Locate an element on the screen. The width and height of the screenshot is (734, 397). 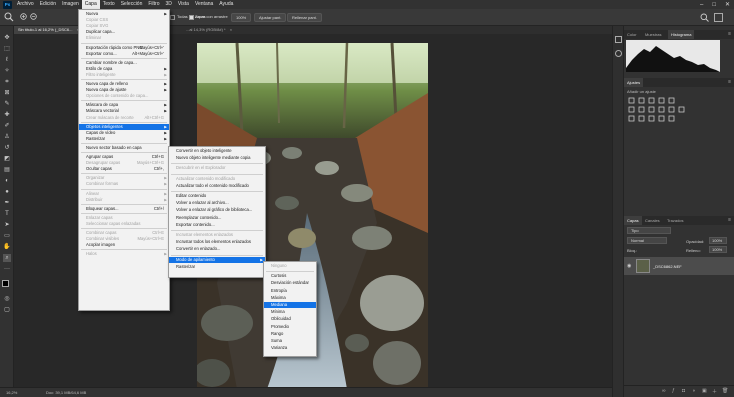
menu-item-exportacion-rapida-como-png: Exportación rápida como PNG Mayús+Ctrl+' is located at coordinates (124, 48).